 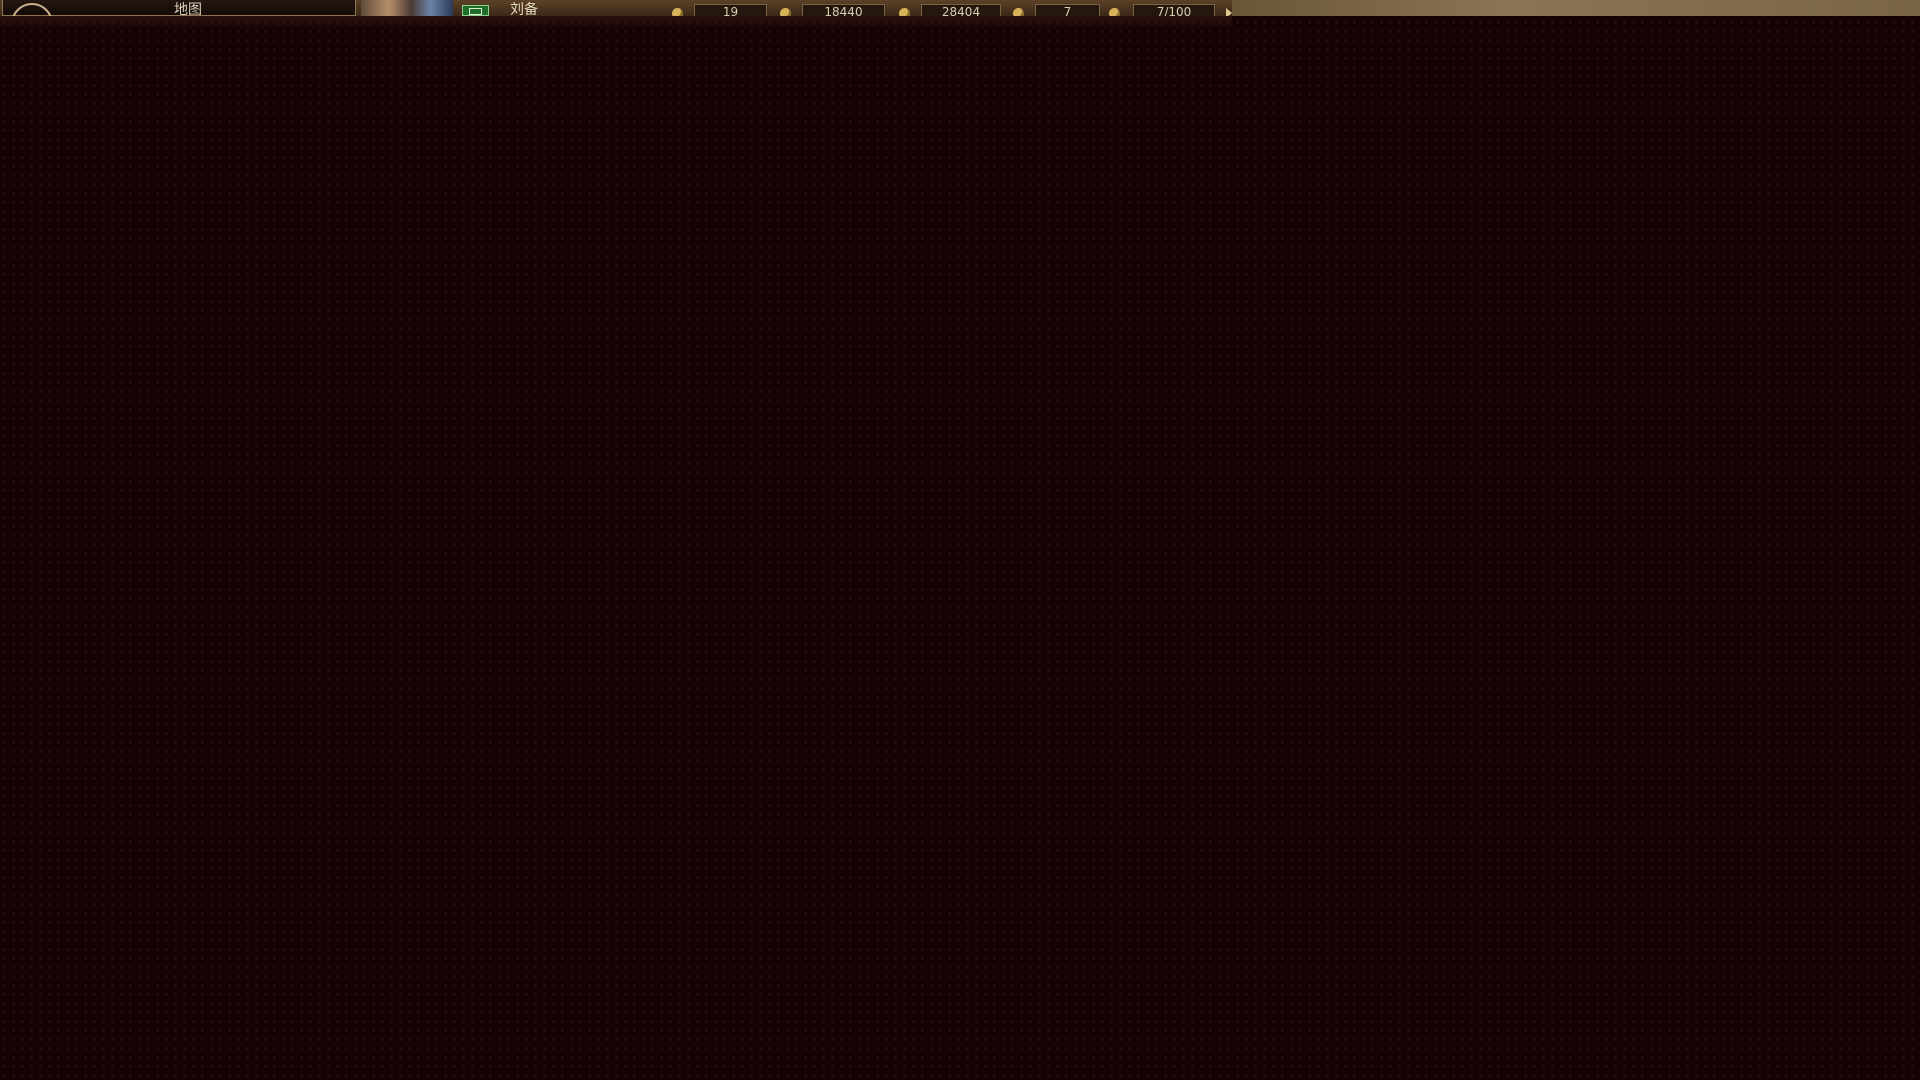 What do you see at coordinates (730, 10) in the screenshot?
I see `resource-troops: 19` at bounding box center [730, 10].